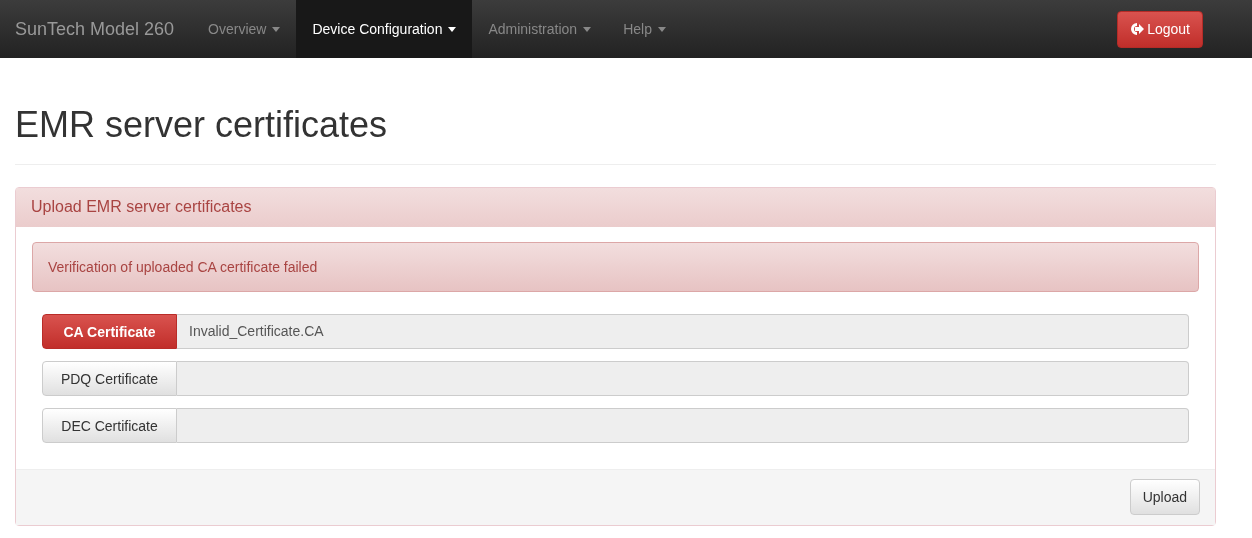 This screenshot has height=538, width=1252. What do you see at coordinates (1160, 29) in the screenshot?
I see `logout-button: Logout` at bounding box center [1160, 29].